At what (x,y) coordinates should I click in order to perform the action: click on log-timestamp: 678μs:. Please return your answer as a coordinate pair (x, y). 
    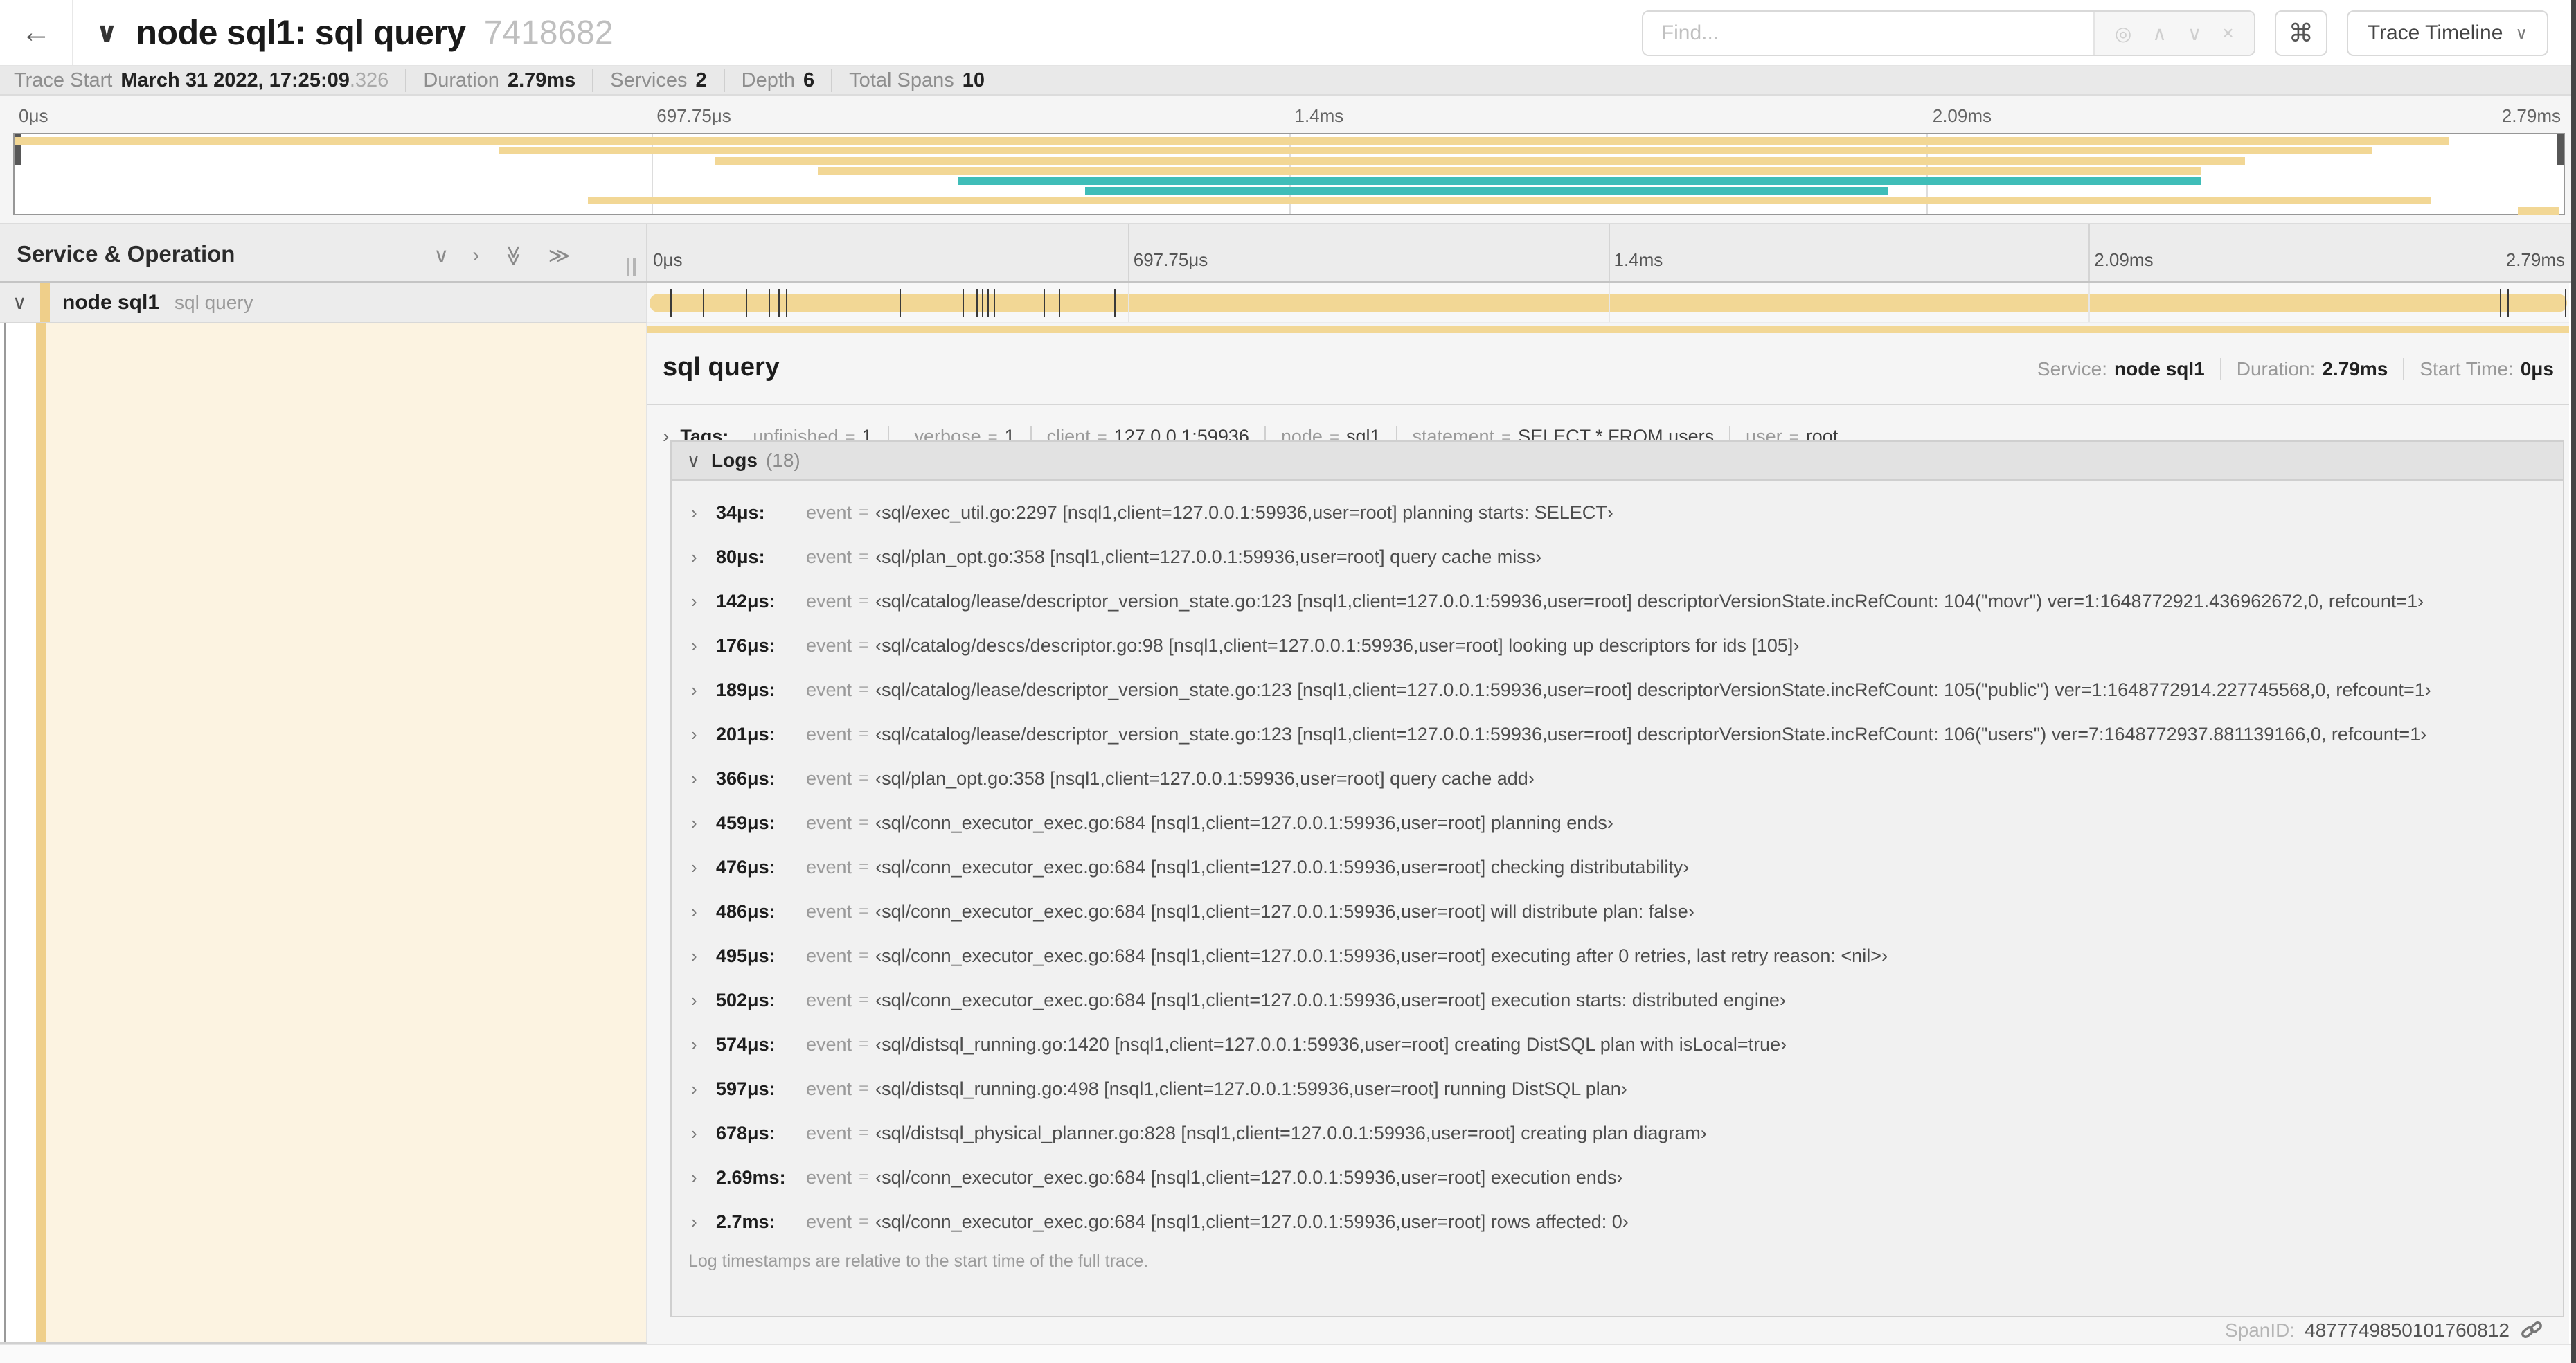
    Looking at the image, I should click on (746, 1132).